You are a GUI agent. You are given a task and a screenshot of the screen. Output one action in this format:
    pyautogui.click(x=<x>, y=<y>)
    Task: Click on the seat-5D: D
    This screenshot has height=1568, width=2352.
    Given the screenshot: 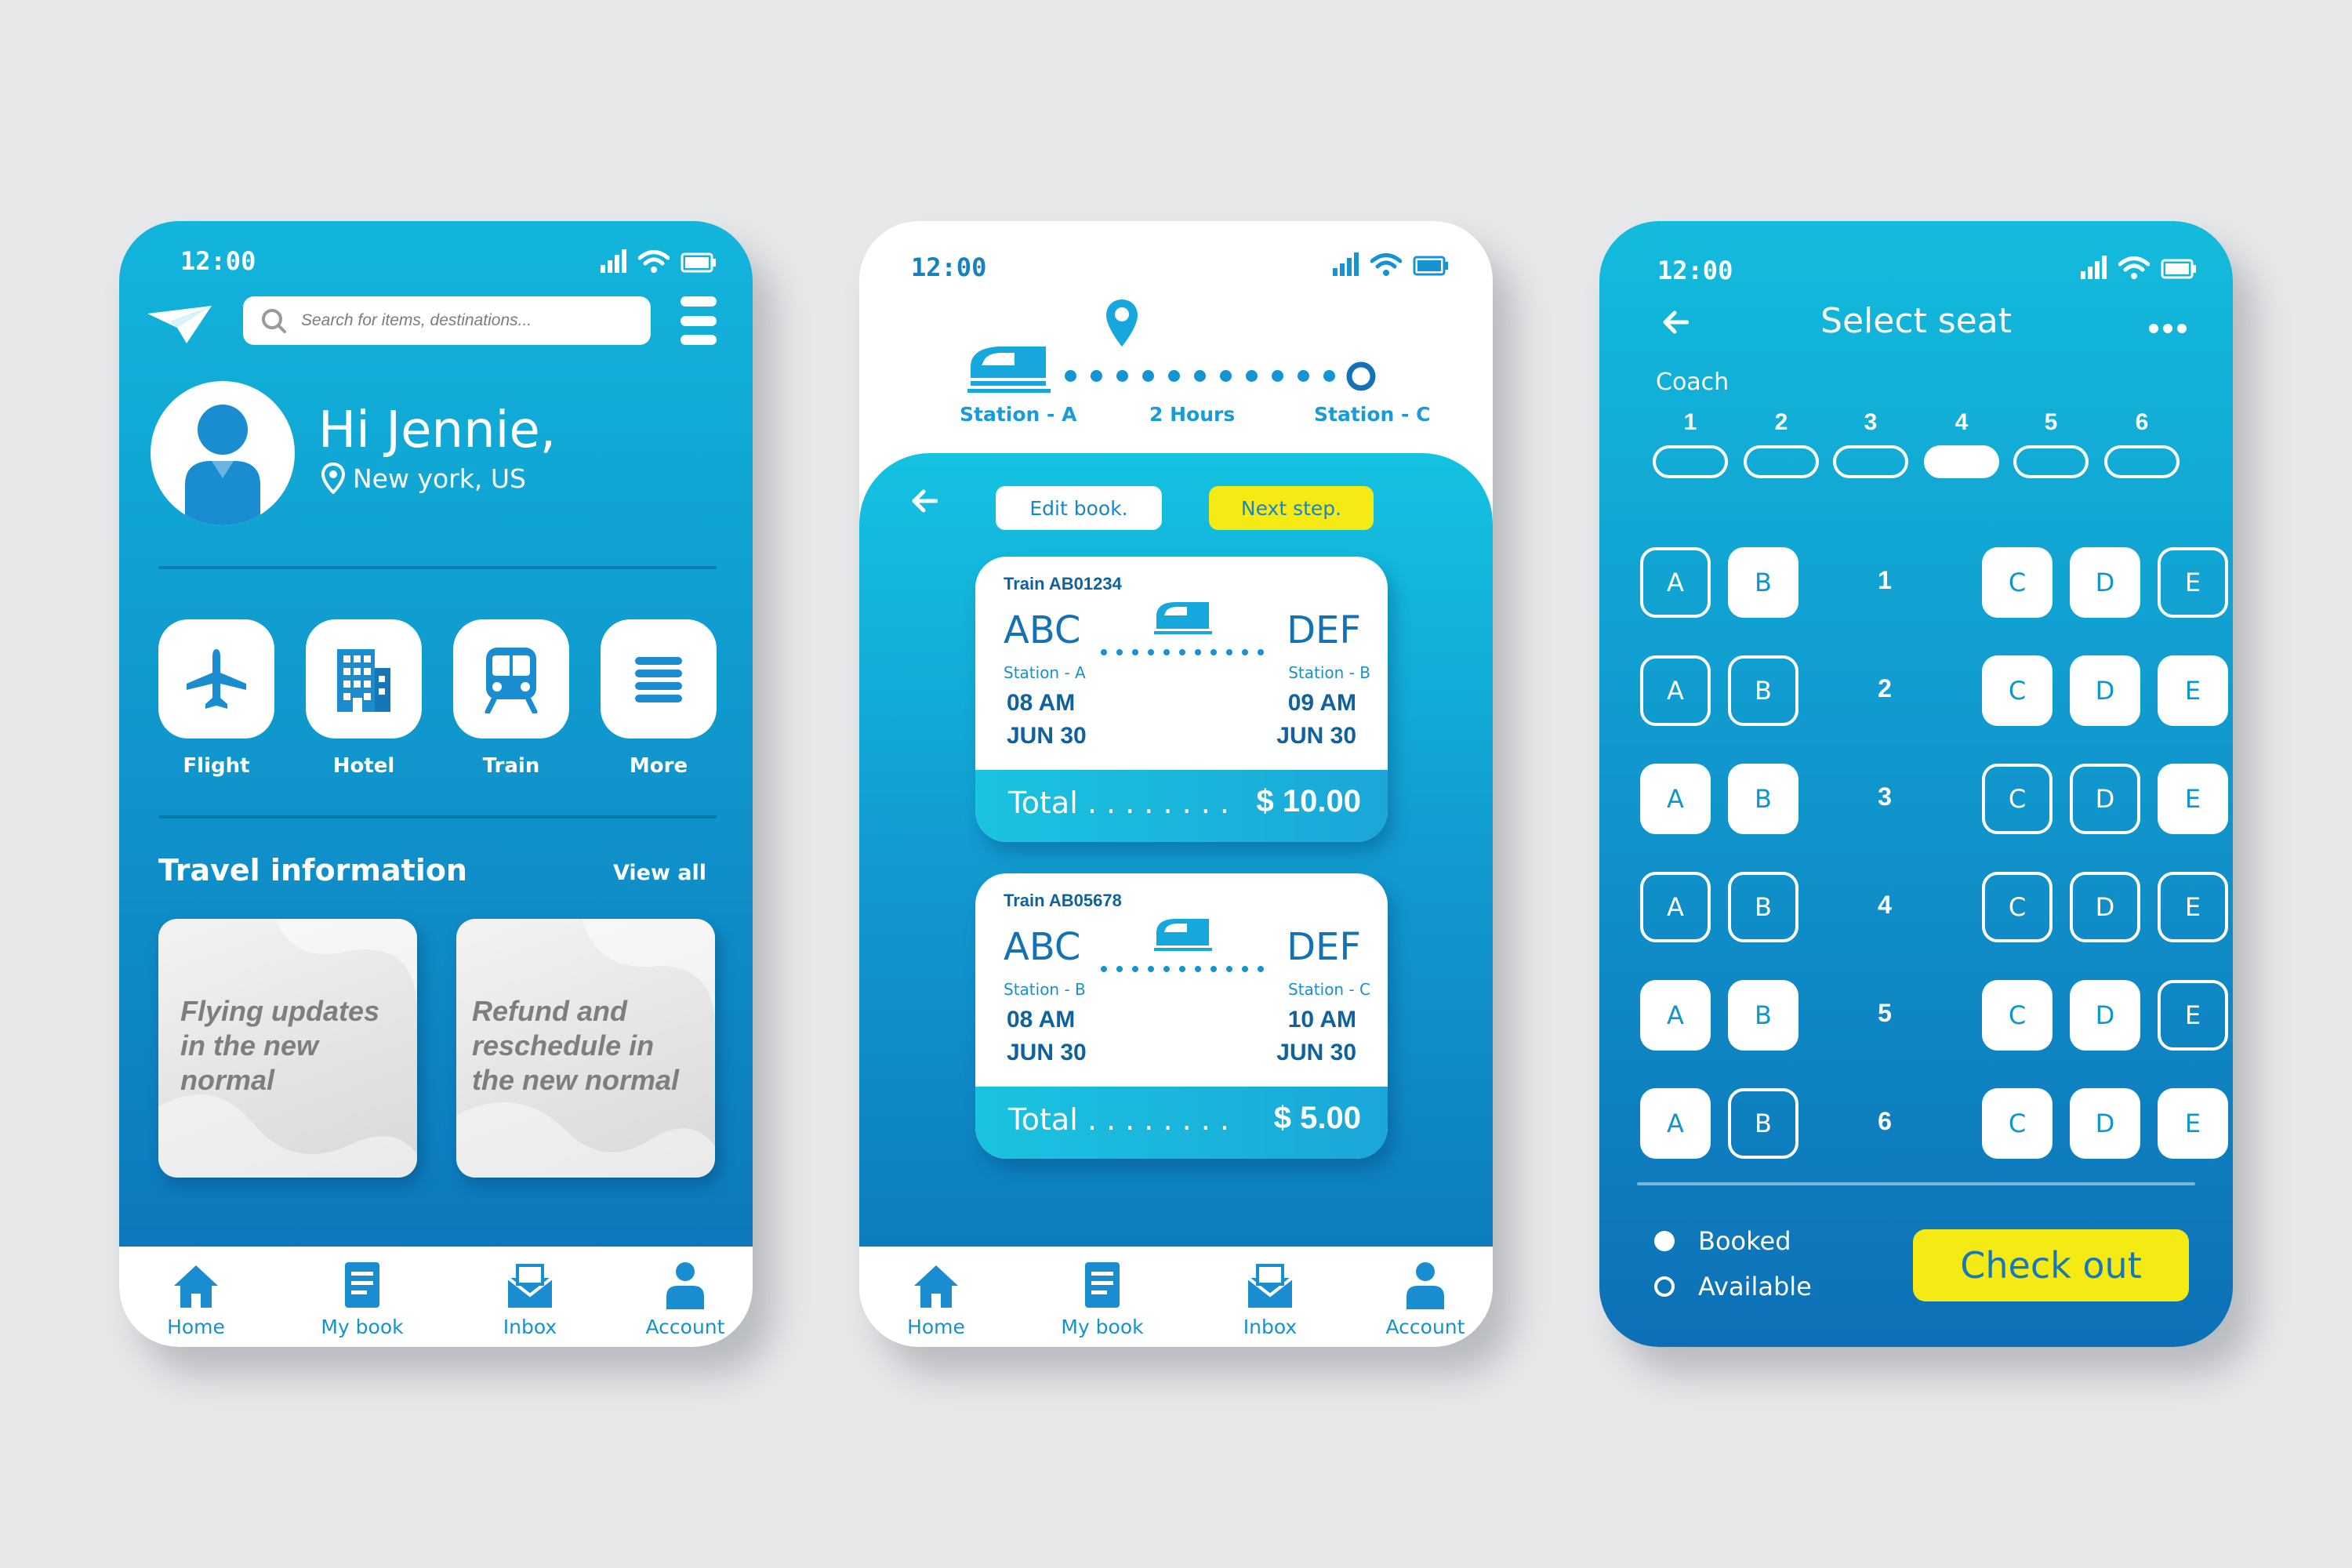 What is the action you would take?
    pyautogui.click(x=2105, y=1015)
    